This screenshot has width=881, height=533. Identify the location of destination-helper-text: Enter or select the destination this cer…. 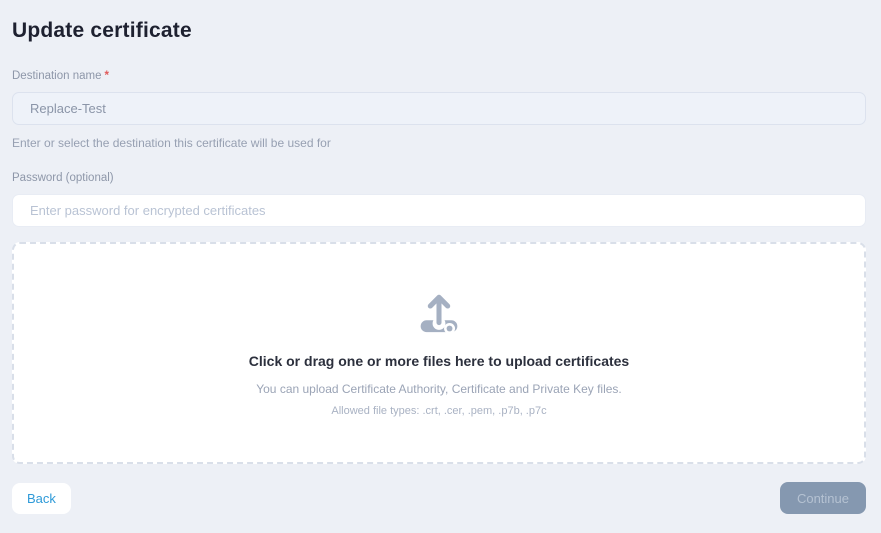
(171, 143).